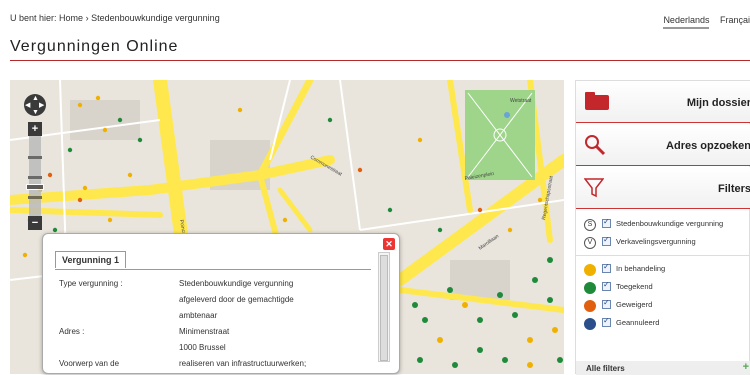 This screenshot has width=750, height=375. Describe the element at coordinates (389, 244) in the screenshot. I see `popup-close-icon: ✕` at that location.